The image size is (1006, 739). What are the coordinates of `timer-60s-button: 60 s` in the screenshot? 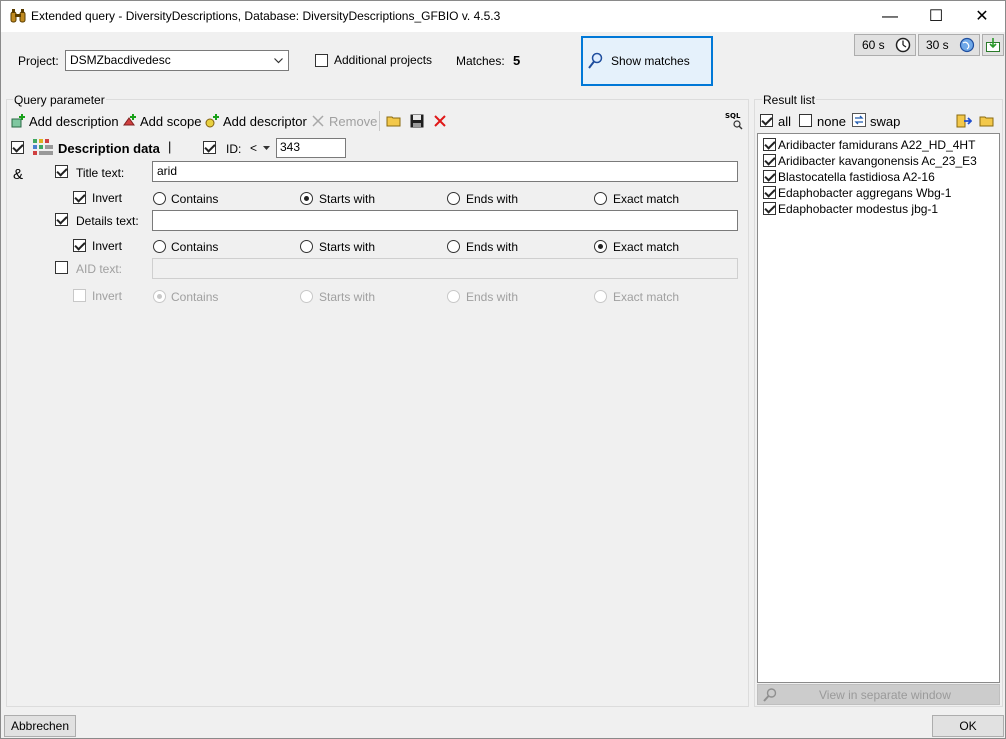 It's located at (885, 45).